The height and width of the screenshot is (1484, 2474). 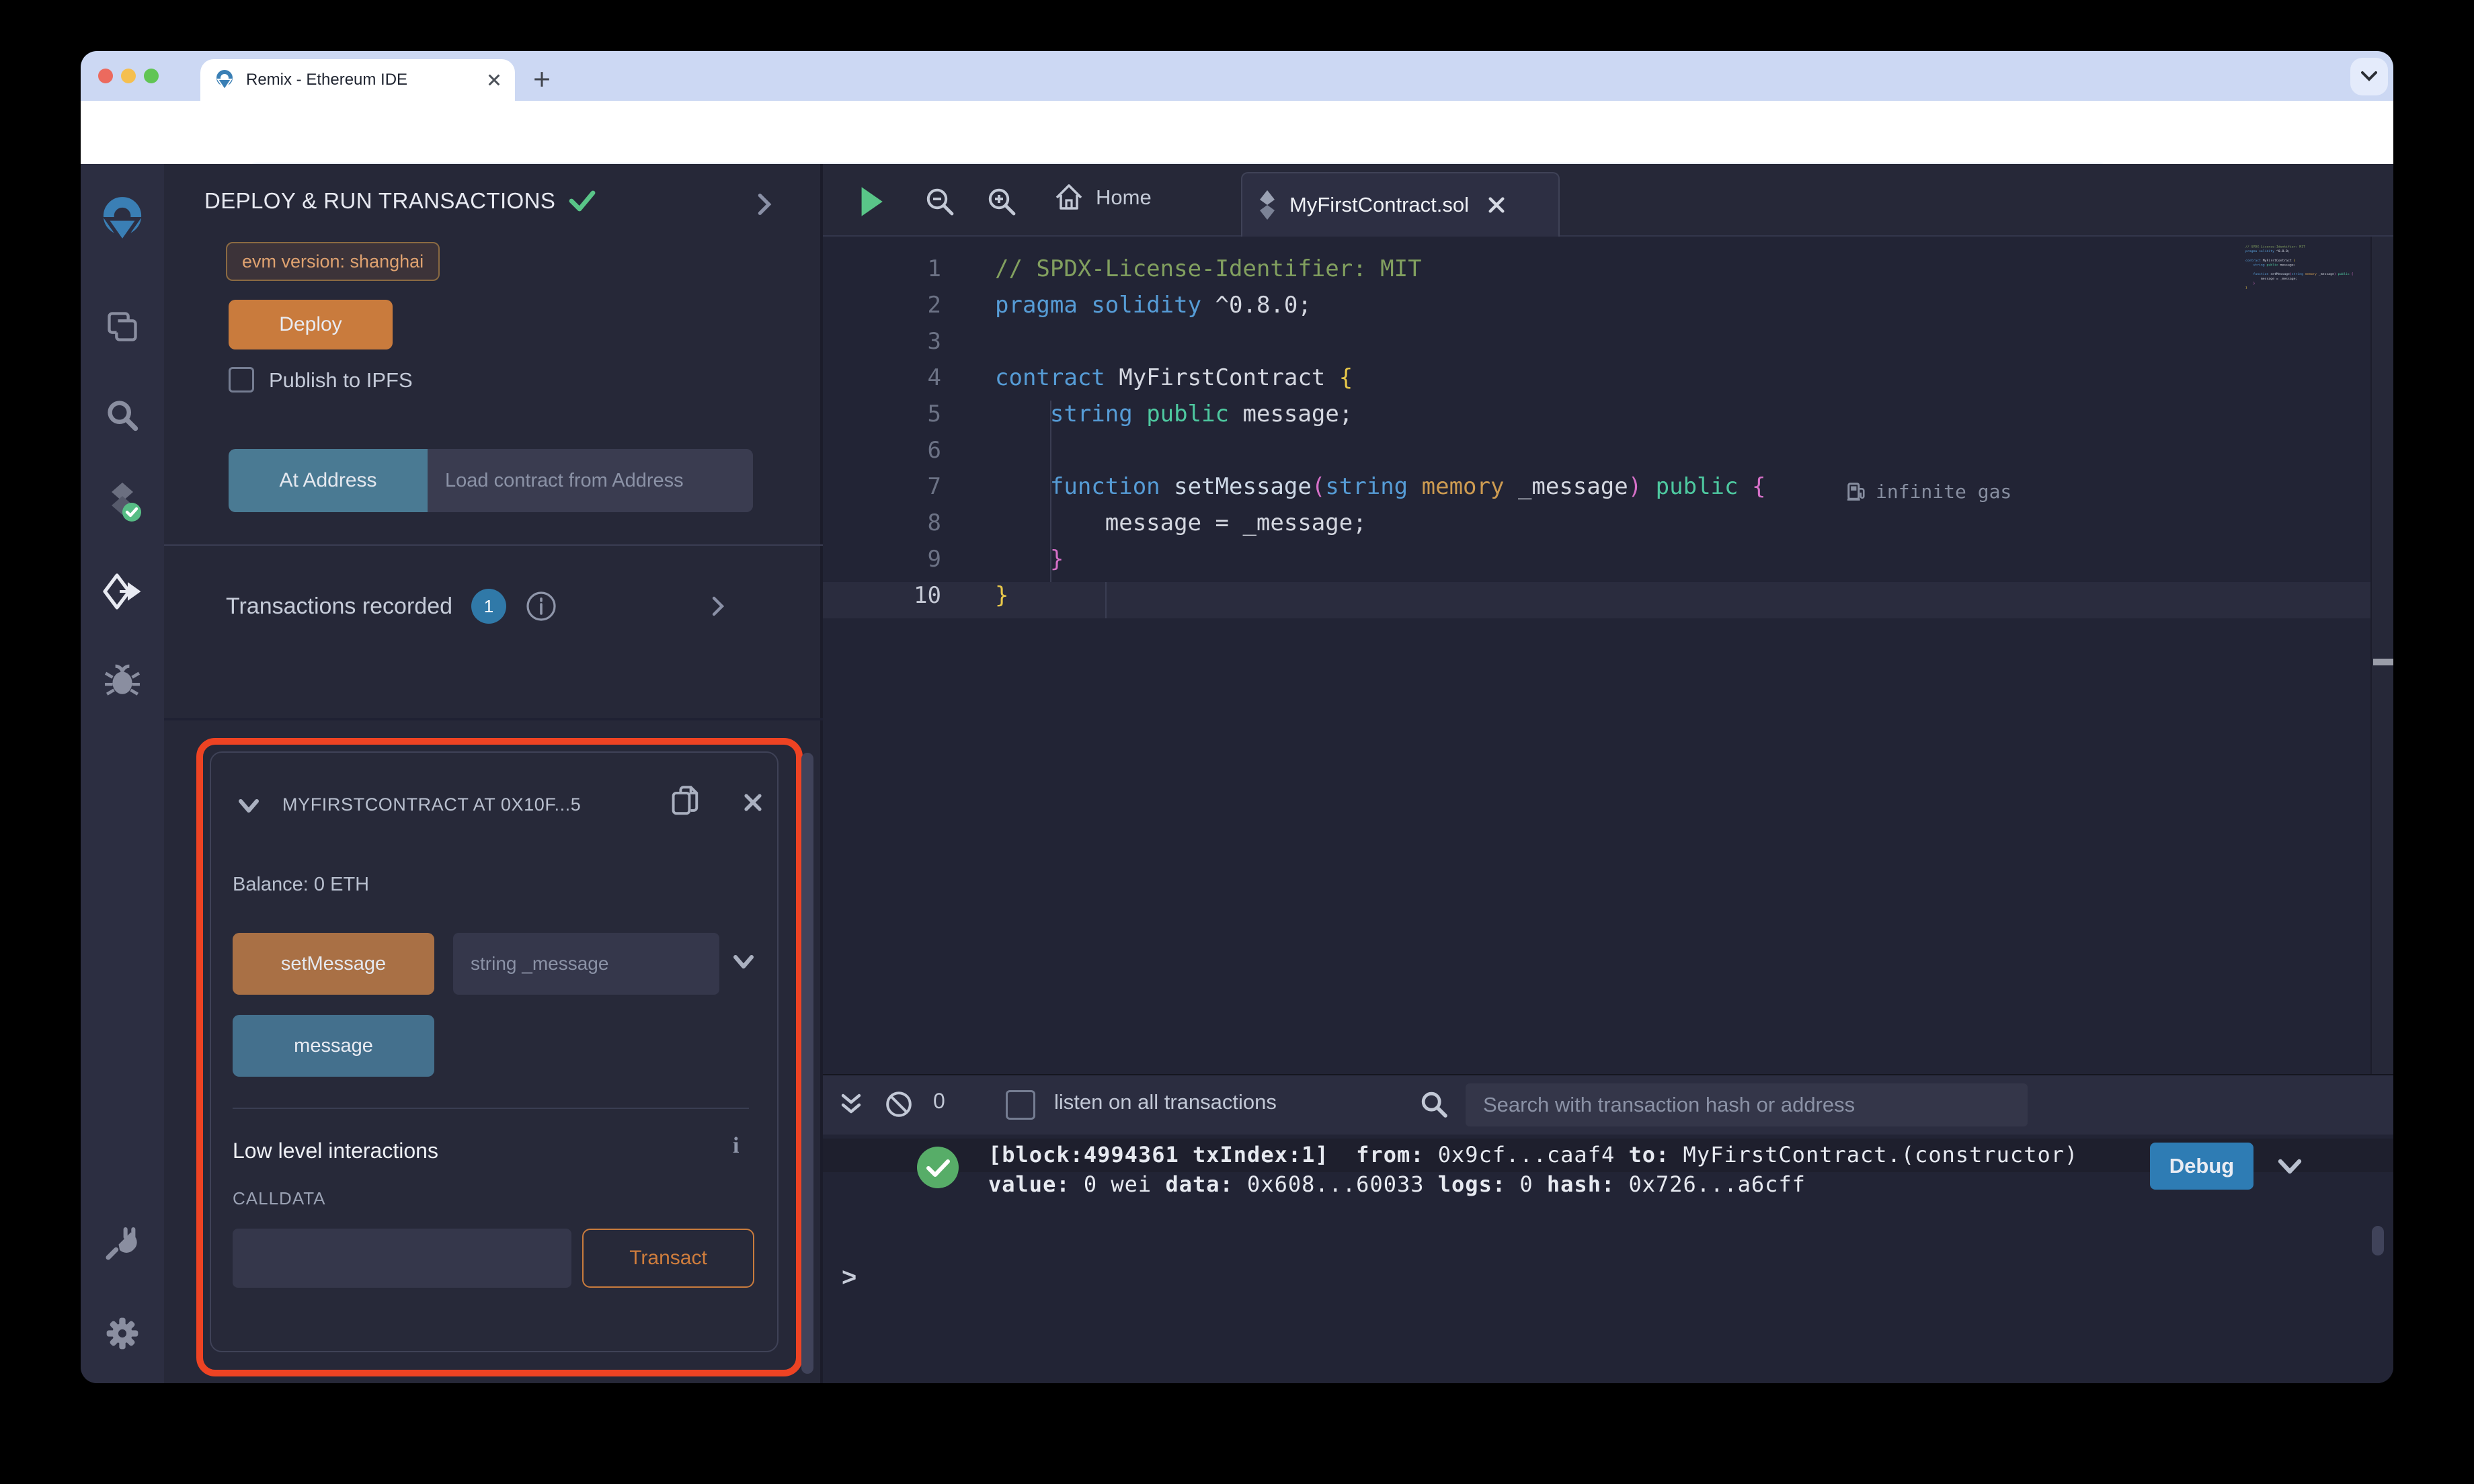 What do you see at coordinates (489, 606) in the screenshot?
I see `transactions-count-badge: 1` at bounding box center [489, 606].